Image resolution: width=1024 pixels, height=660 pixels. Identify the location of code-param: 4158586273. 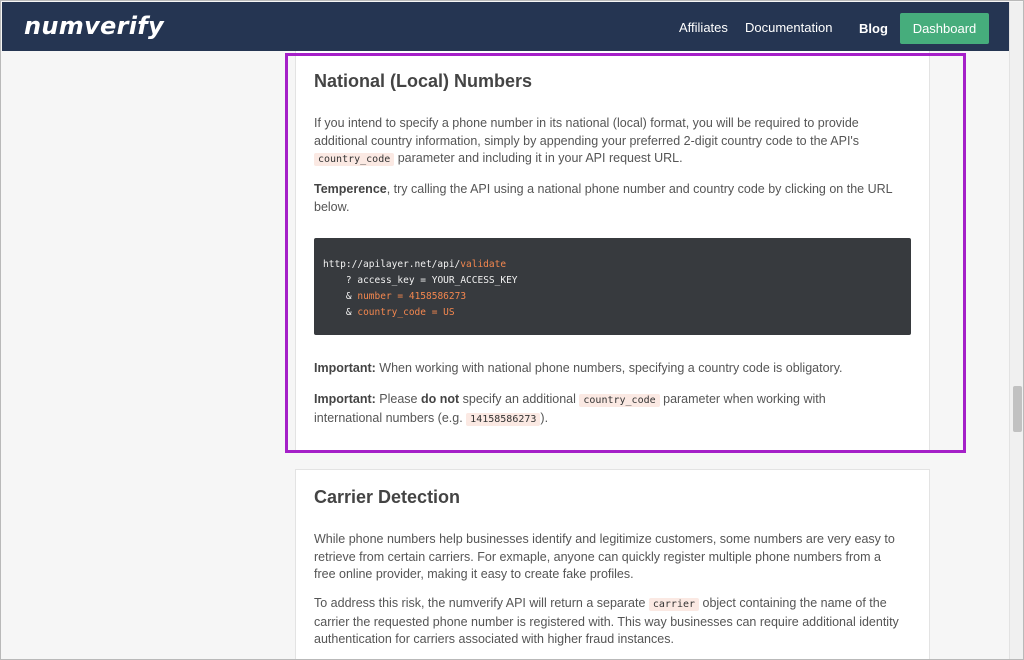
(437, 296).